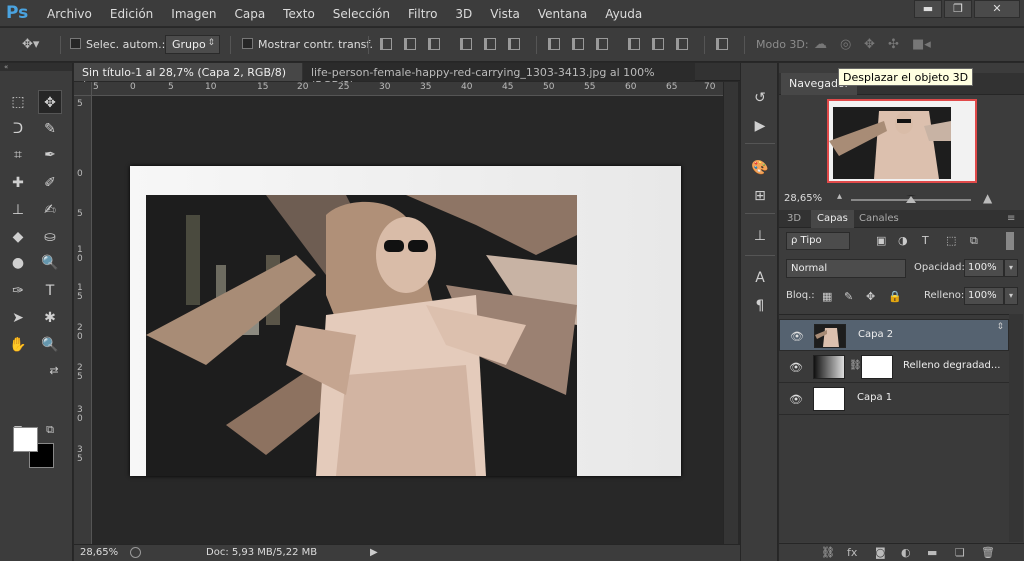 Image resolution: width=1024 pixels, height=561 pixels. I want to click on roll-3d-icon: ◎, so click(845, 44).